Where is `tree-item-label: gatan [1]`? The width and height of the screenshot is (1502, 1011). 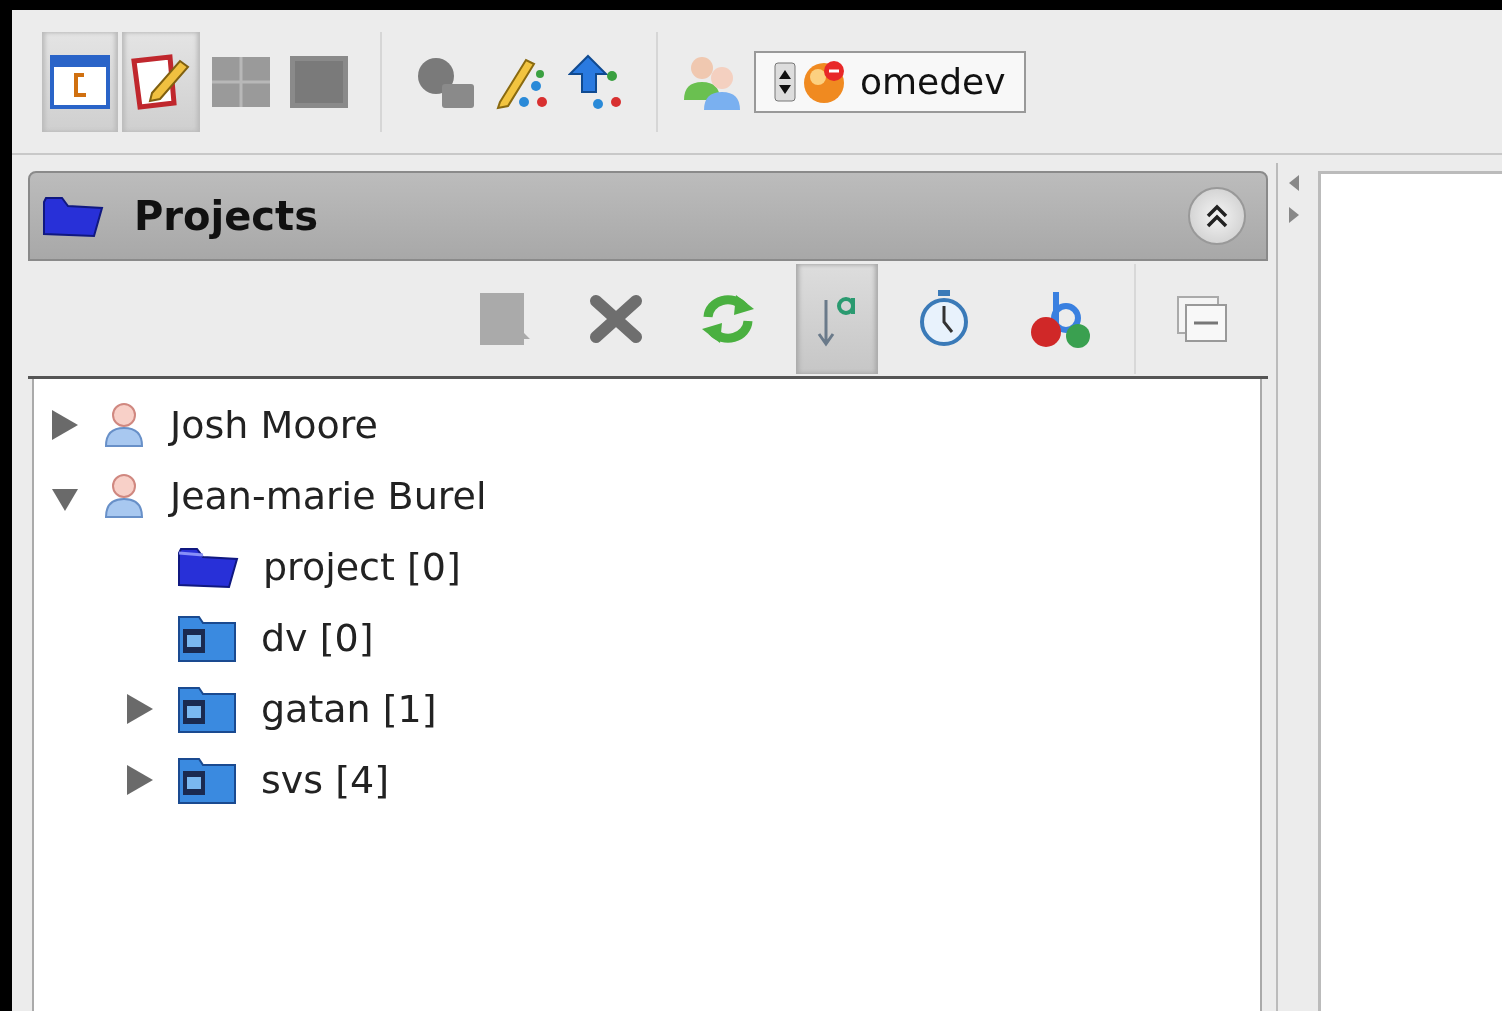 tree-item-label: gatan [1] is located at coordinates (349, 708).